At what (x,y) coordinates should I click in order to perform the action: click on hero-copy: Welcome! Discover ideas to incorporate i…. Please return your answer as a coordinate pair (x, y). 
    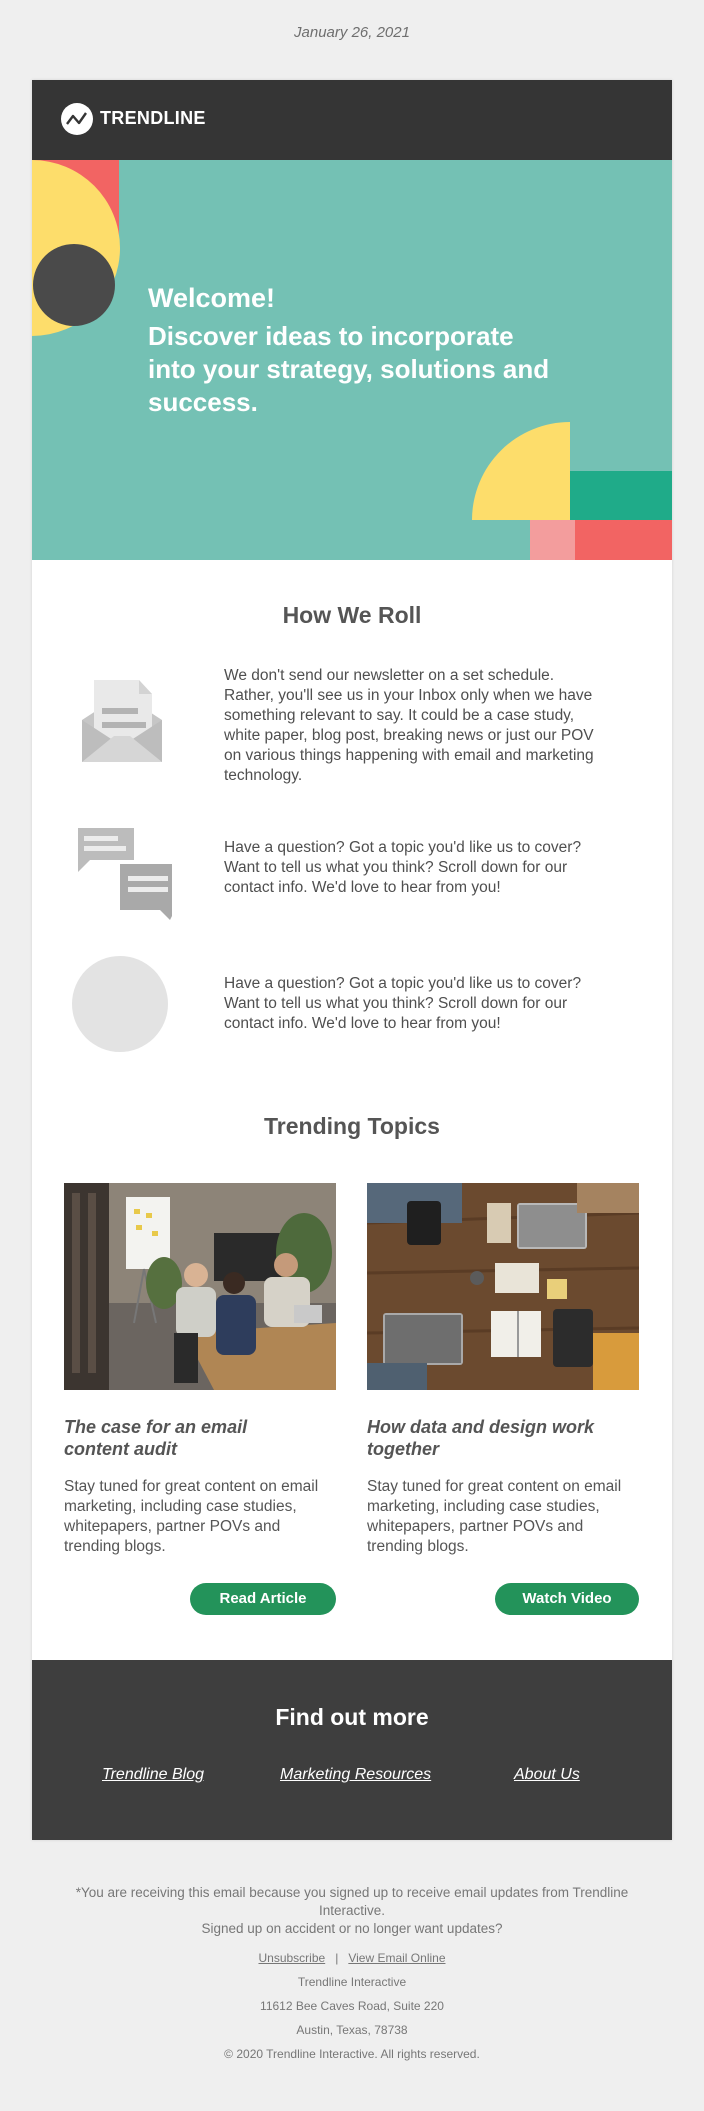
    Looking at the image, I should click on (358, 350).